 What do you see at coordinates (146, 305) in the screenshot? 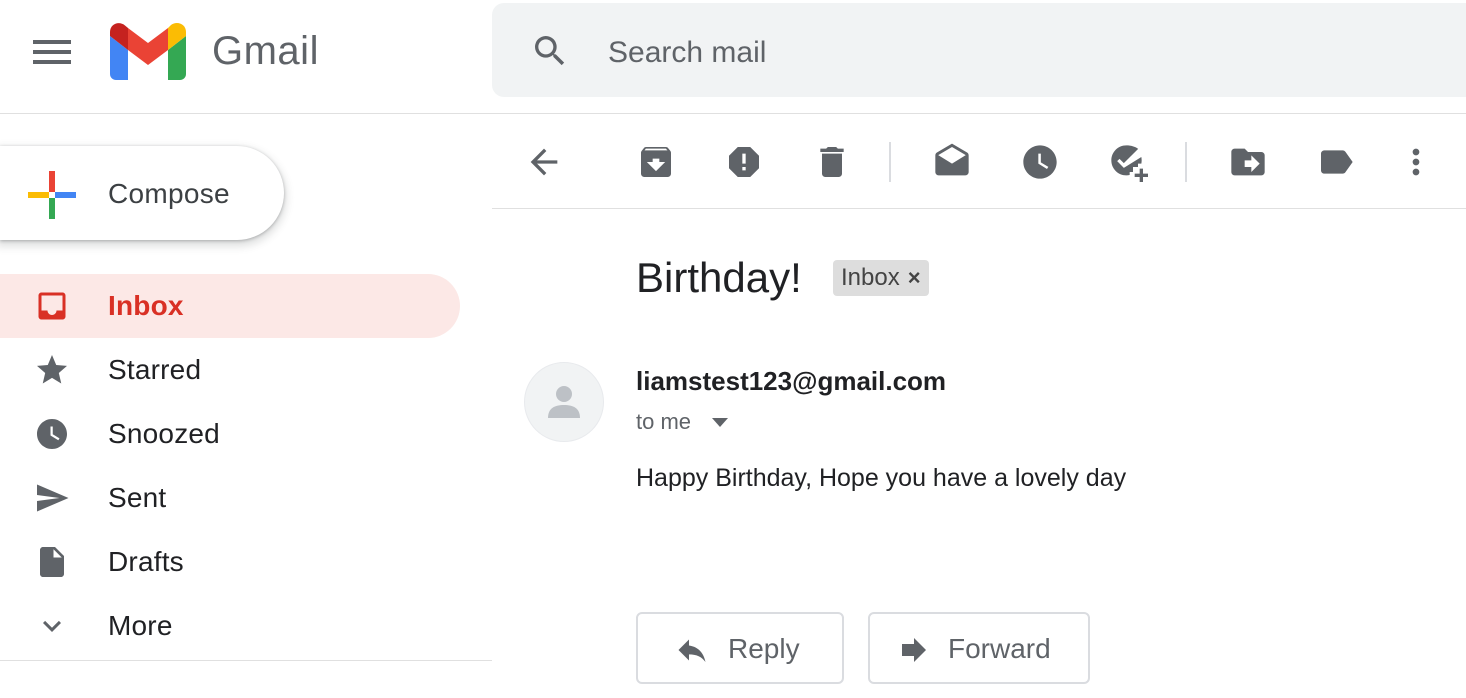
I see `sidebar-item-label: Inbox` at bounding box center [146, 305].